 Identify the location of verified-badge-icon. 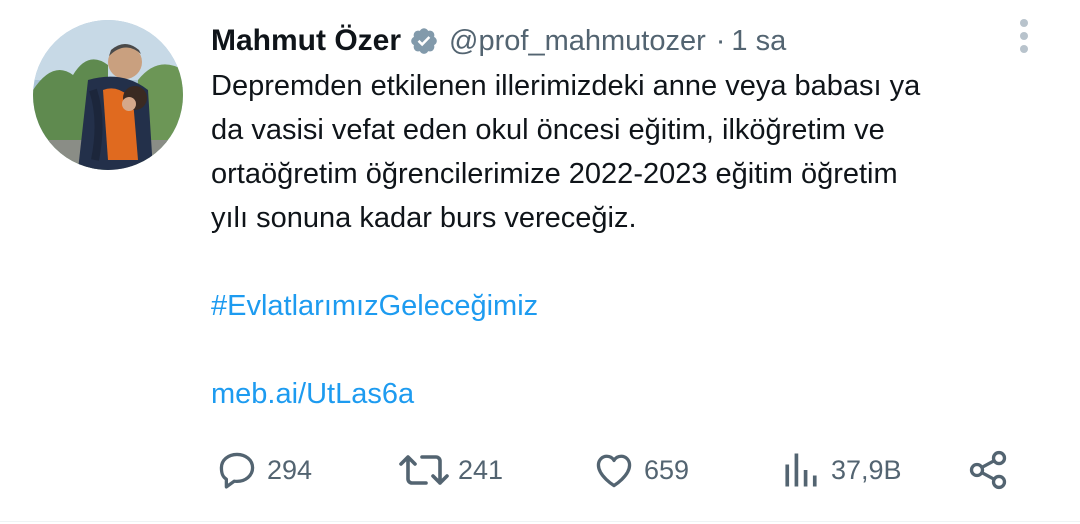
(424, 41).